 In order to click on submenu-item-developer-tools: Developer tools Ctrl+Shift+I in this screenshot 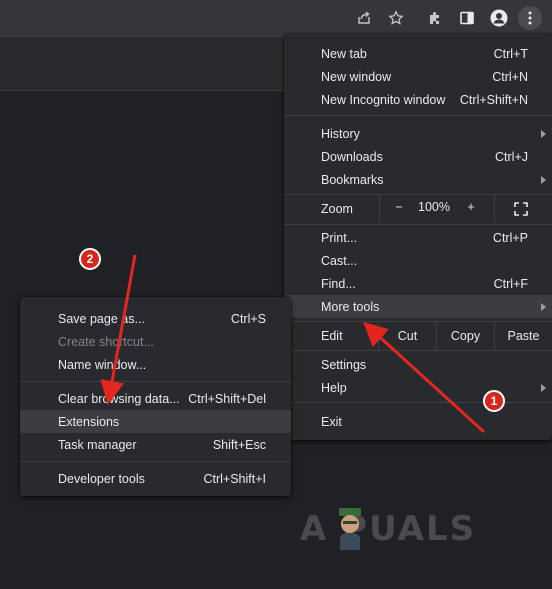, I will do `click(155, 478)`.